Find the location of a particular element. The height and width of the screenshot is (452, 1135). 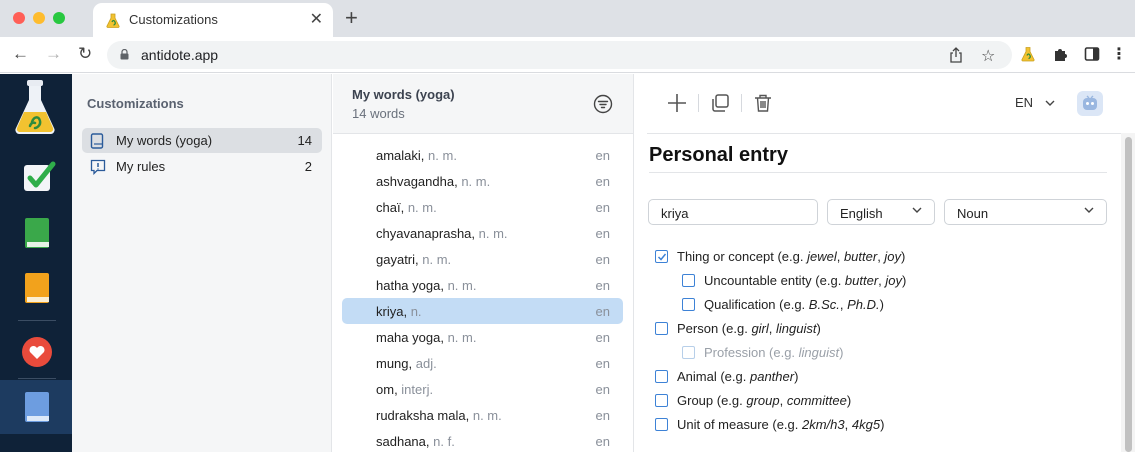

word-list-item: sadhana, n. f. en is located at coordinates (482, 440).